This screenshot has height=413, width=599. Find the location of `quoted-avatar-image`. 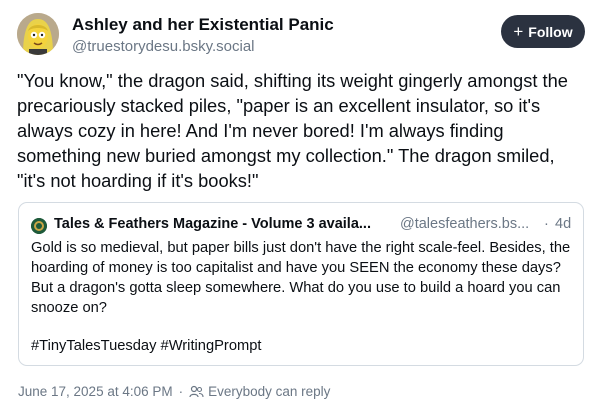

quoted-avatar-image is located at coordinates (39, 226).